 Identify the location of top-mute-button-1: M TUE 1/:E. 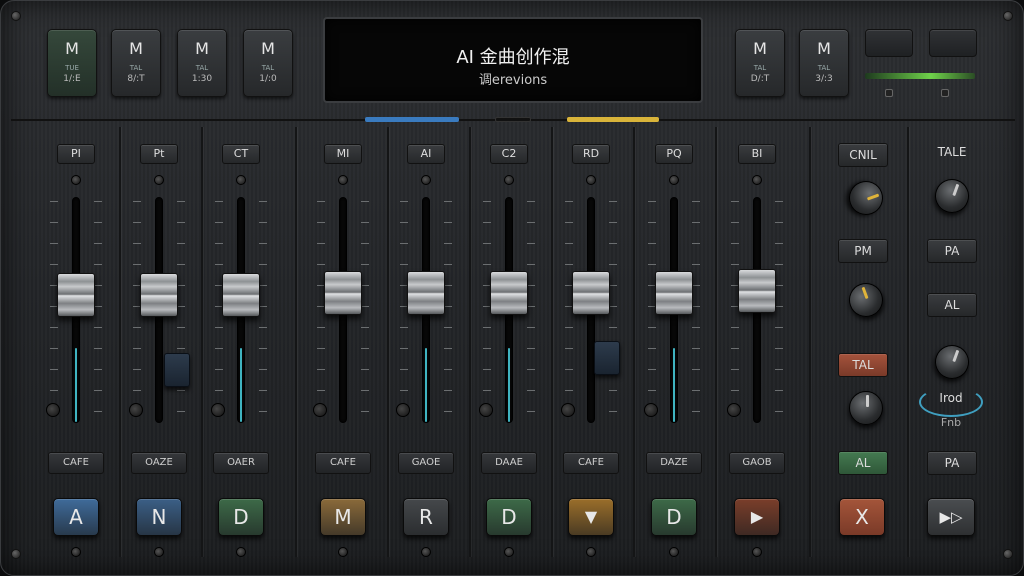
(72, 63).